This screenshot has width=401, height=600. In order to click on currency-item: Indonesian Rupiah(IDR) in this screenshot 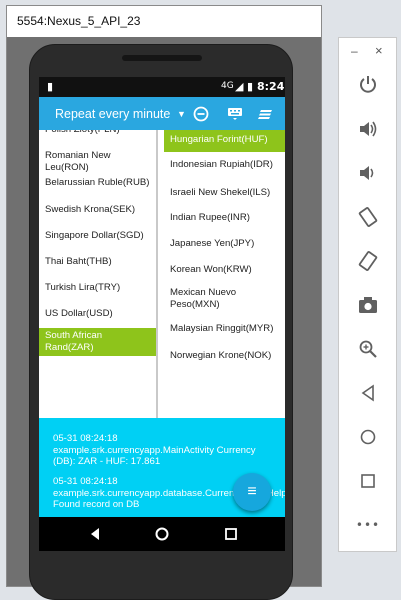, I will do `click(224, 165)`.